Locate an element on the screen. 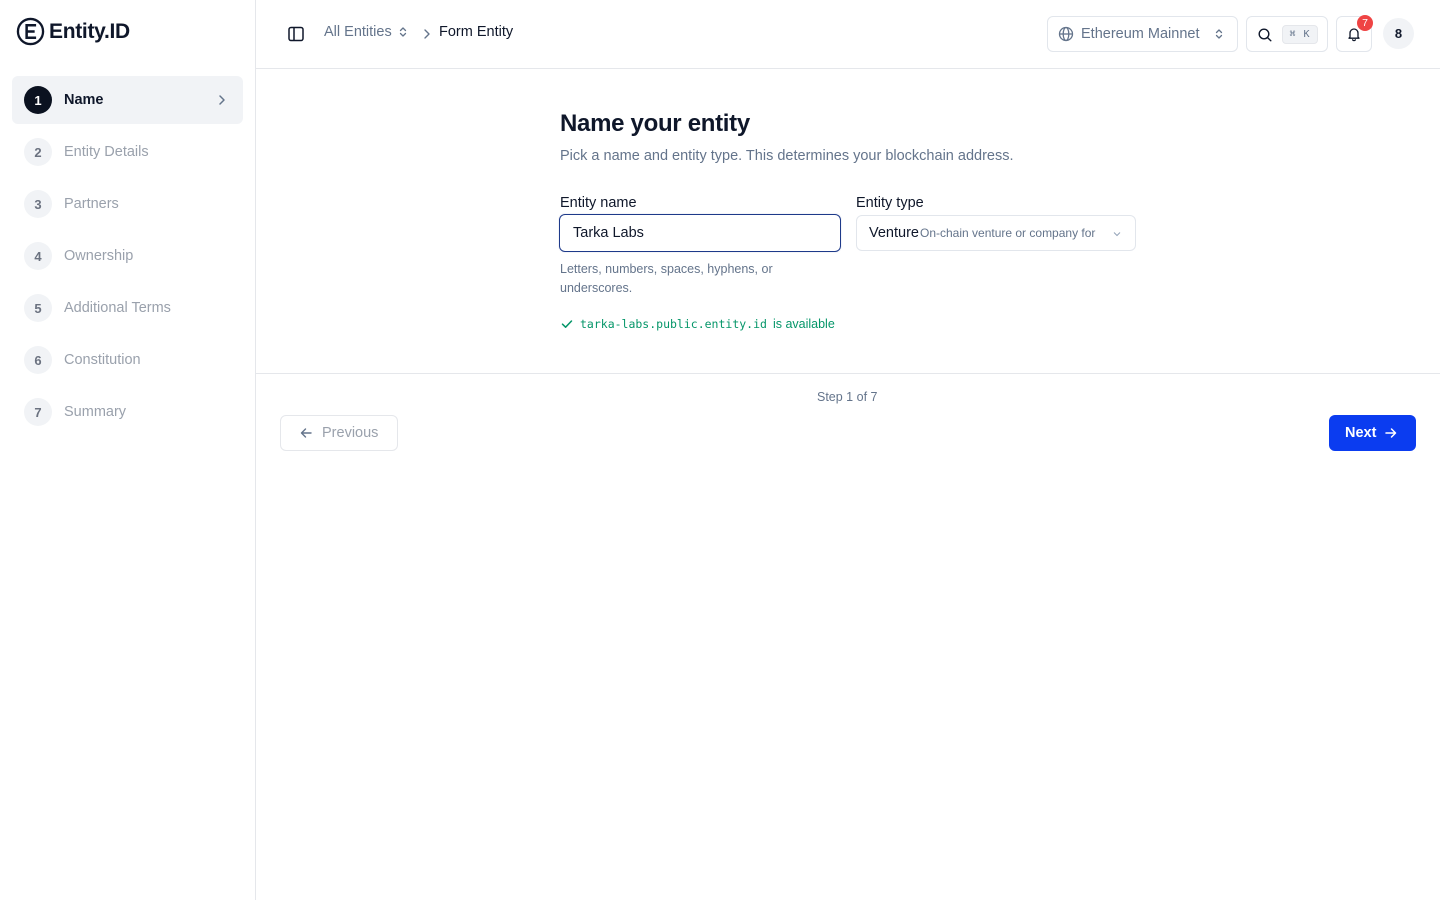 The height and width of the screenshot is (900, 1440). step-label: Entity Details is located at coordinates (106, 152).